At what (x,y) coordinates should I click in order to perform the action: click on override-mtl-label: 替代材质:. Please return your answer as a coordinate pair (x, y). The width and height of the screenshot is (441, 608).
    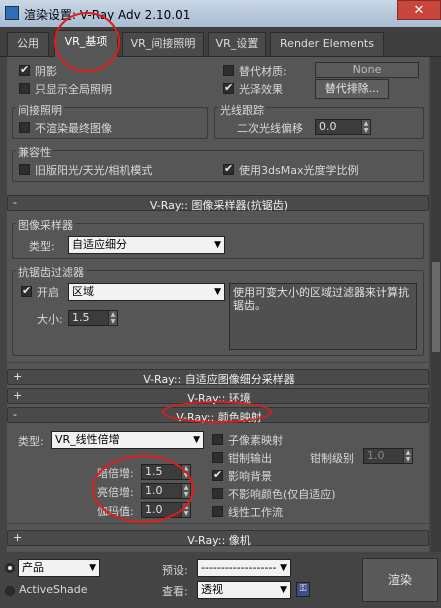
    Looking at the image, I should click on (263, 71).